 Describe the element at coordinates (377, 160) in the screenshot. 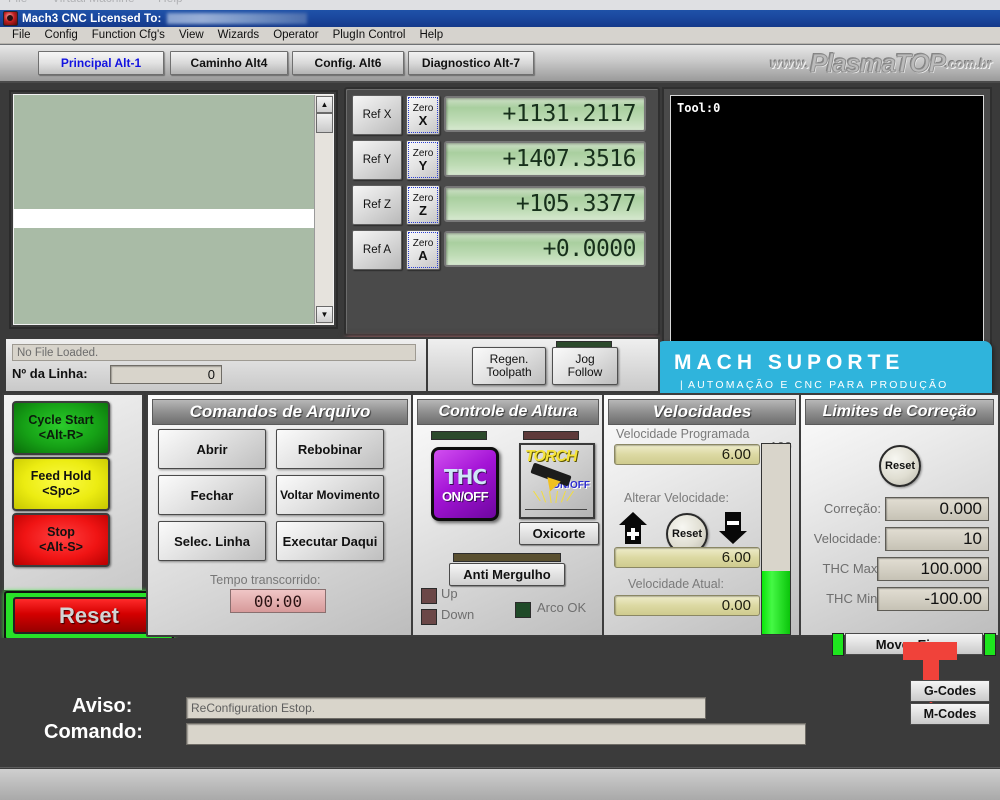

I see `ref-y-button: Ref Y` at that location.